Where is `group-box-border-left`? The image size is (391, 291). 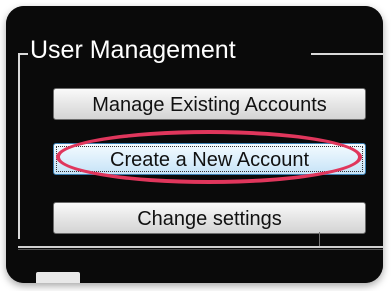
group-box-border-left is located at coordinates (19, 146).